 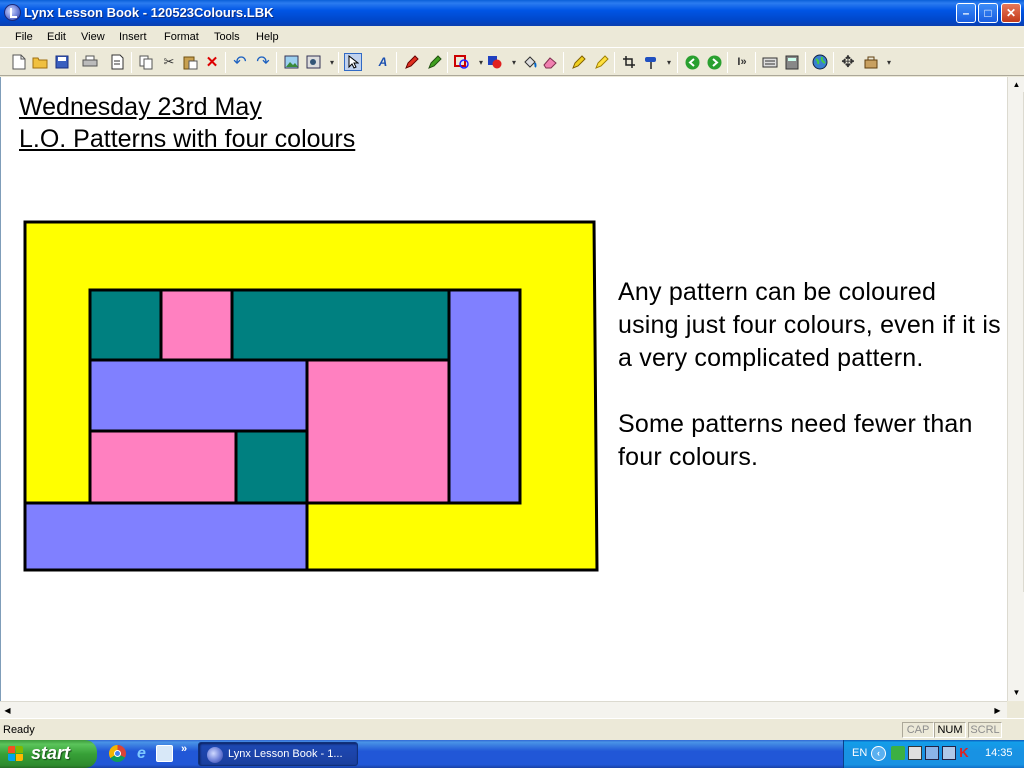 What do you see at coordinates (714, 62) in the screenshot?
I see `forward-icon` at bounding box center [714, 62].